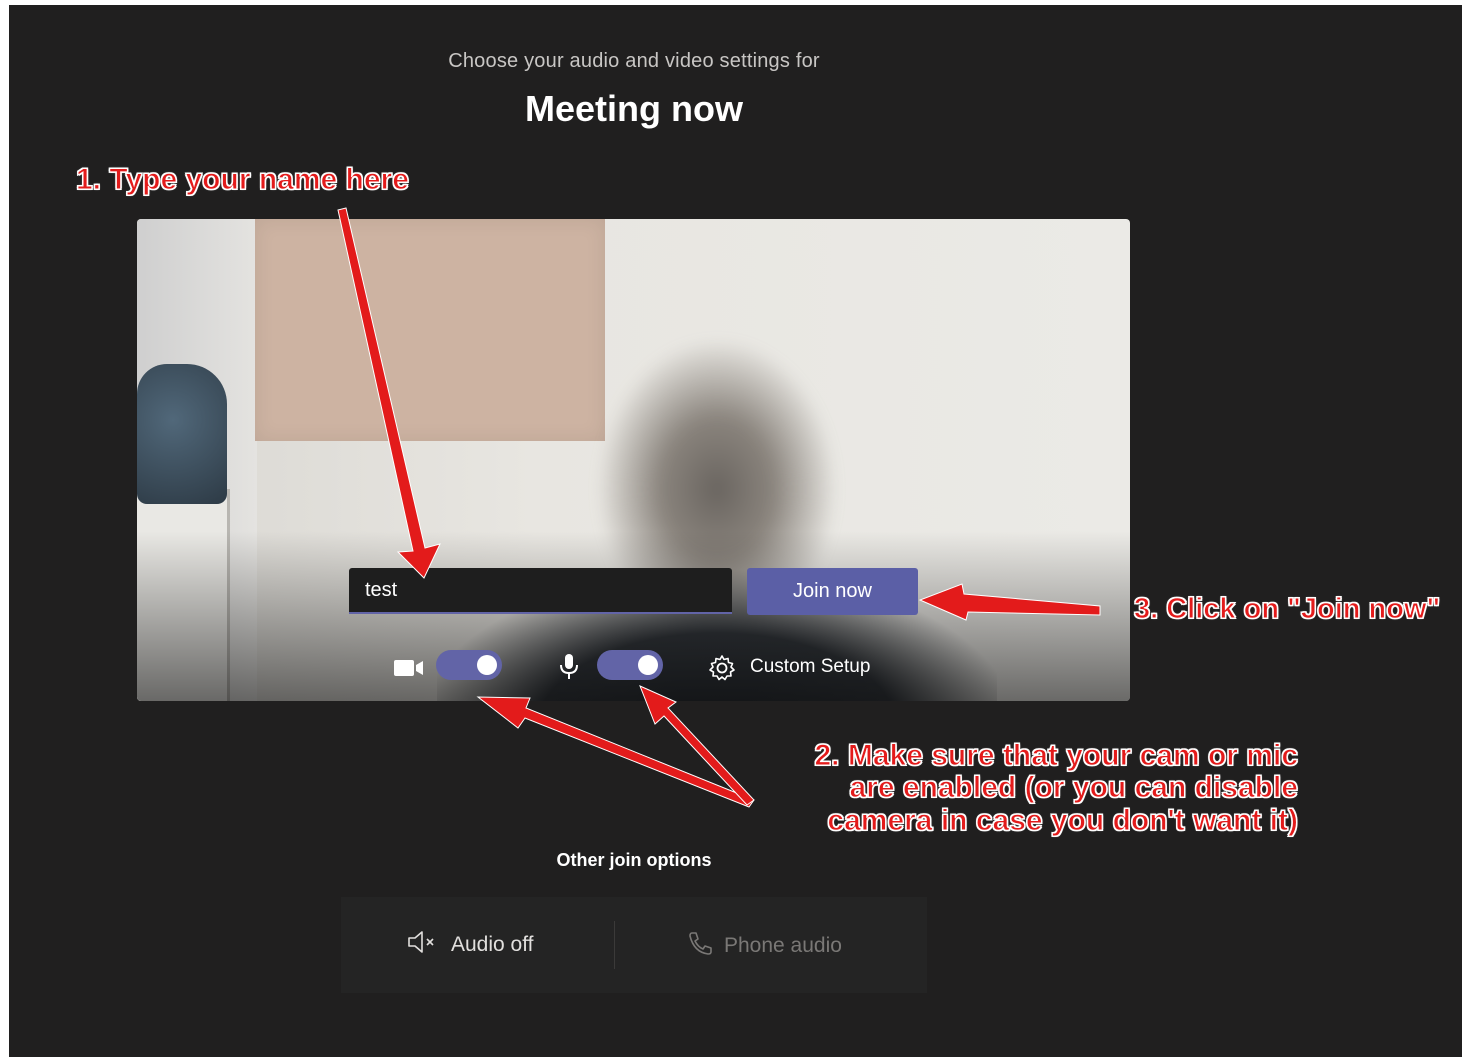  What do you see at coordinates (409, 668) in the screenshot?
I see `video-camera-icon` at bounding box center [409, 668].